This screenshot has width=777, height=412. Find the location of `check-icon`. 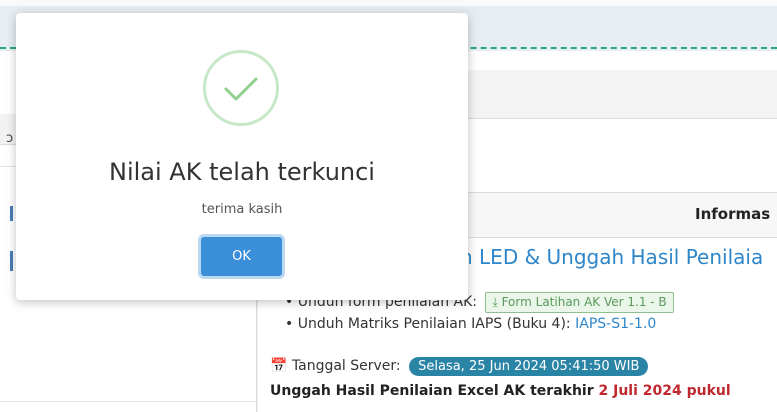

check-icon is located at coordinates (241, 88).